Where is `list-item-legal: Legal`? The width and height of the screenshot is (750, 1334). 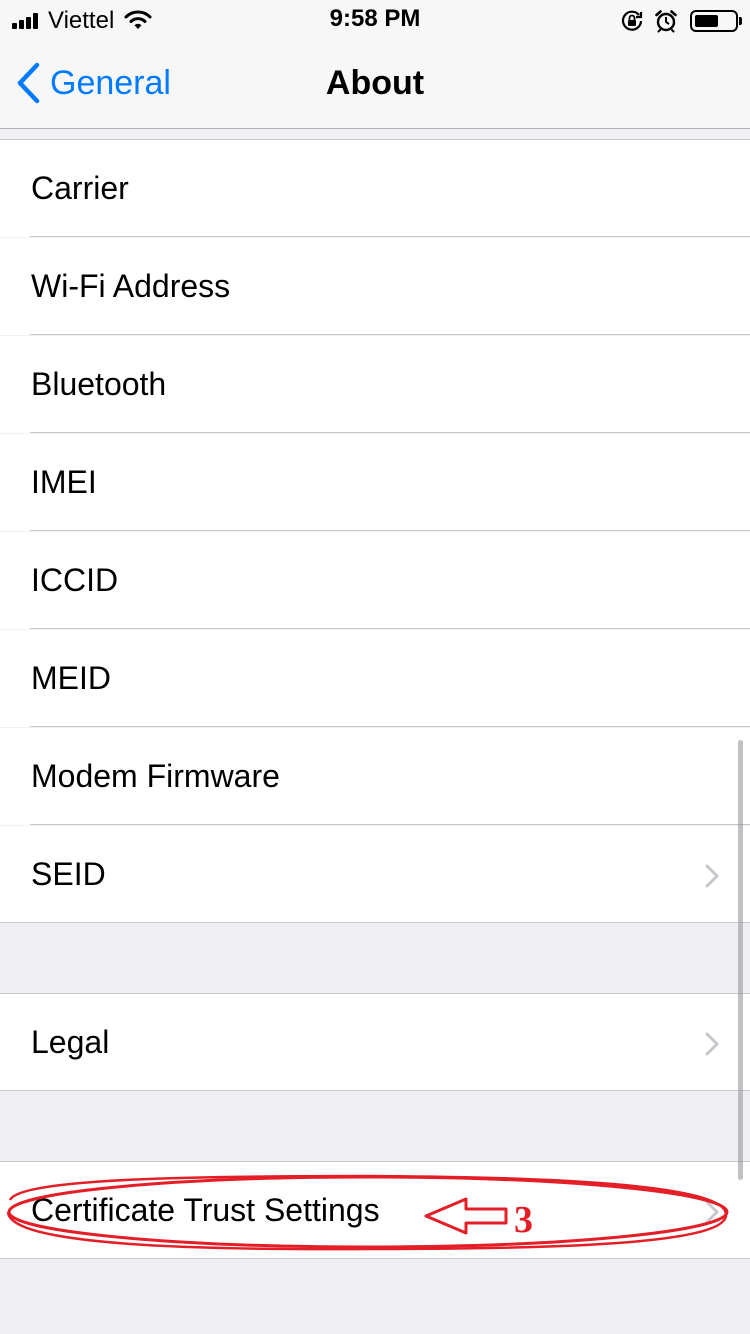
list-item-legal: Legal is located at coordinates (375, 1042).